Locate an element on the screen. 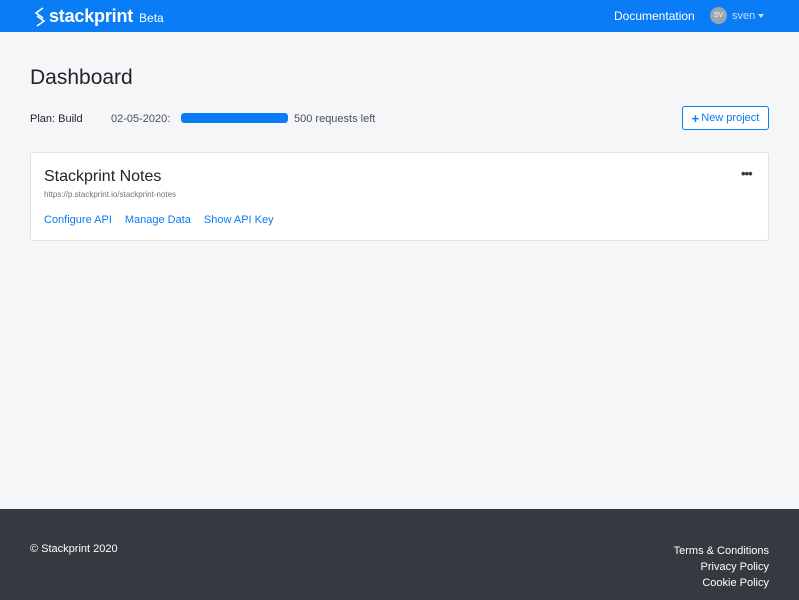  copyright: © Stackprint 2020 is located at coordinates (74, 549).